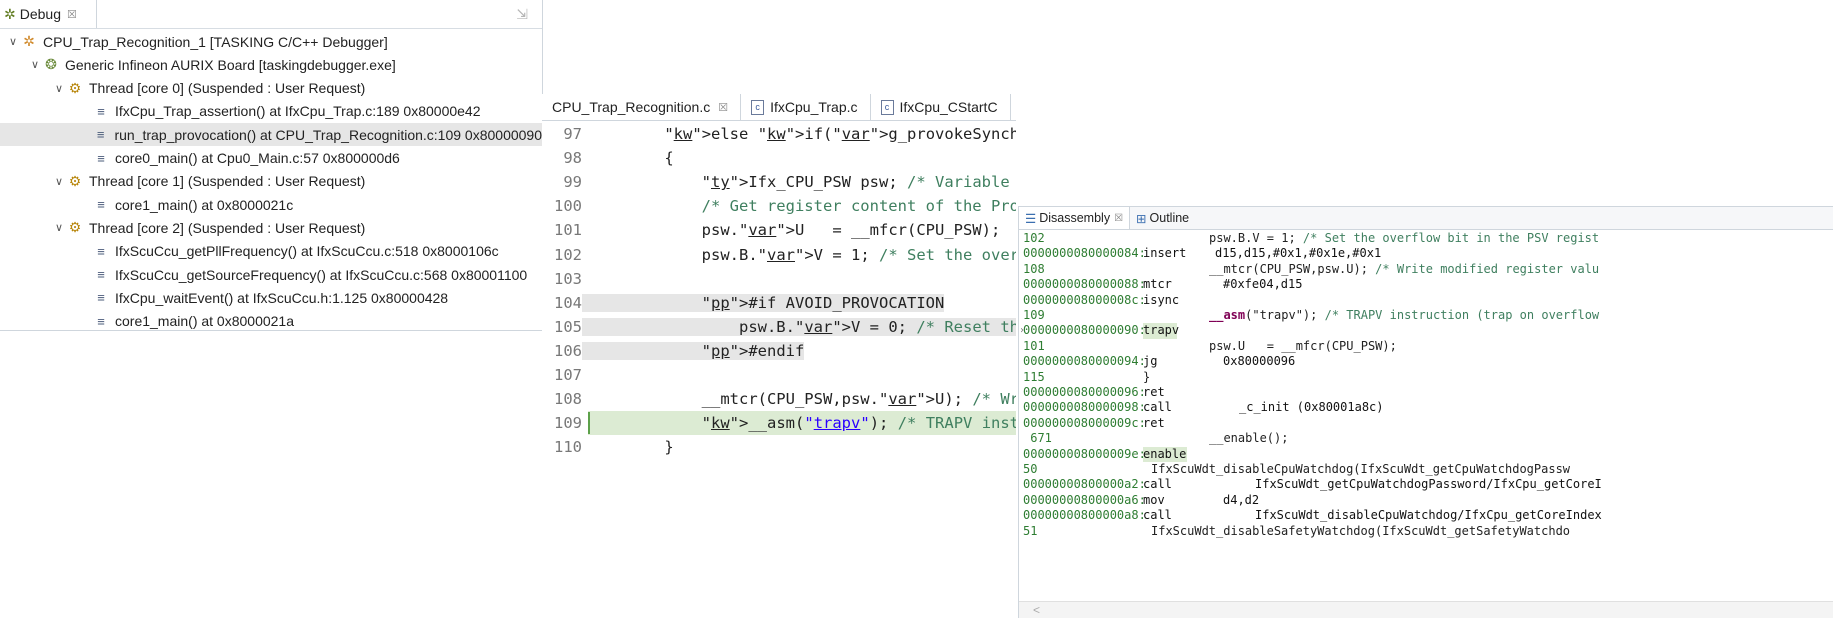 Image resolution: width=1833 pixels, height=618 pixels. Describe the element at coordinates (204, 204) in the screenshot. I see `tree-stack-frame-label: core1_main() at 0x8000021c` at that location.